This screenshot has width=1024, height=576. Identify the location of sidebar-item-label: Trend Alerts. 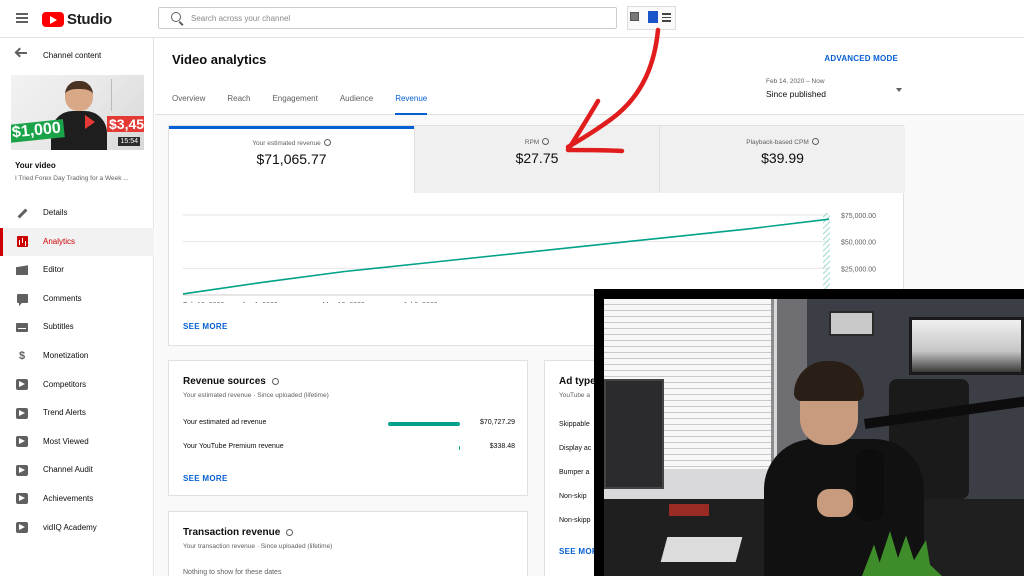
(64, 413).